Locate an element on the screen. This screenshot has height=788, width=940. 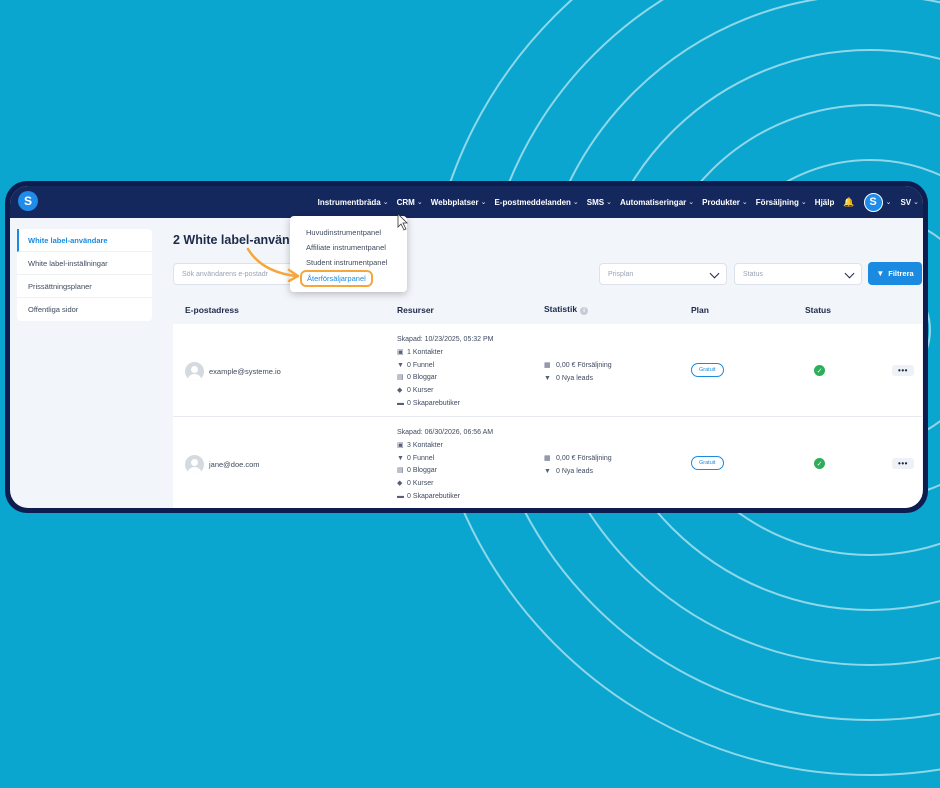
nav-item-sms: SMS ⌄ is located at coordinates (599, 202).